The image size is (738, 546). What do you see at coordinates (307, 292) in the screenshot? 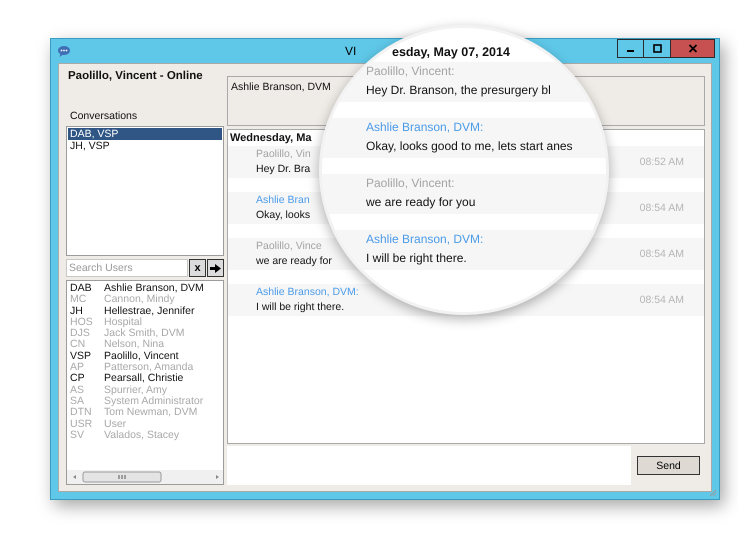
I see `message-sender: Ashlie Branson, DVM:` at bounding box center [307, 292].